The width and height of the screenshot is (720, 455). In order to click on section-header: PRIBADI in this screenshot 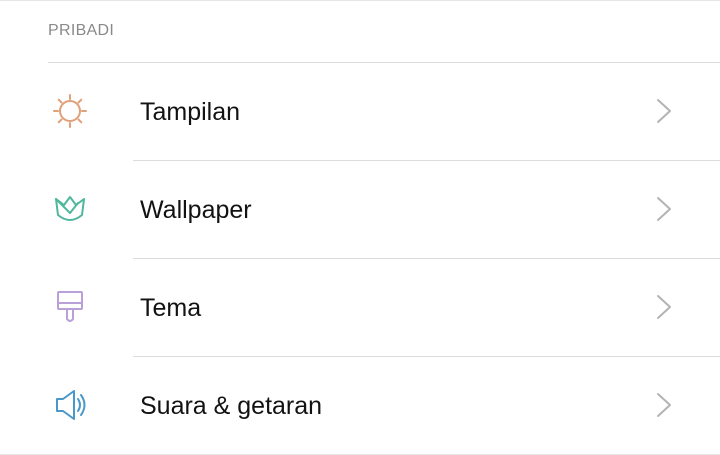, I will do `click(81, 30)`.